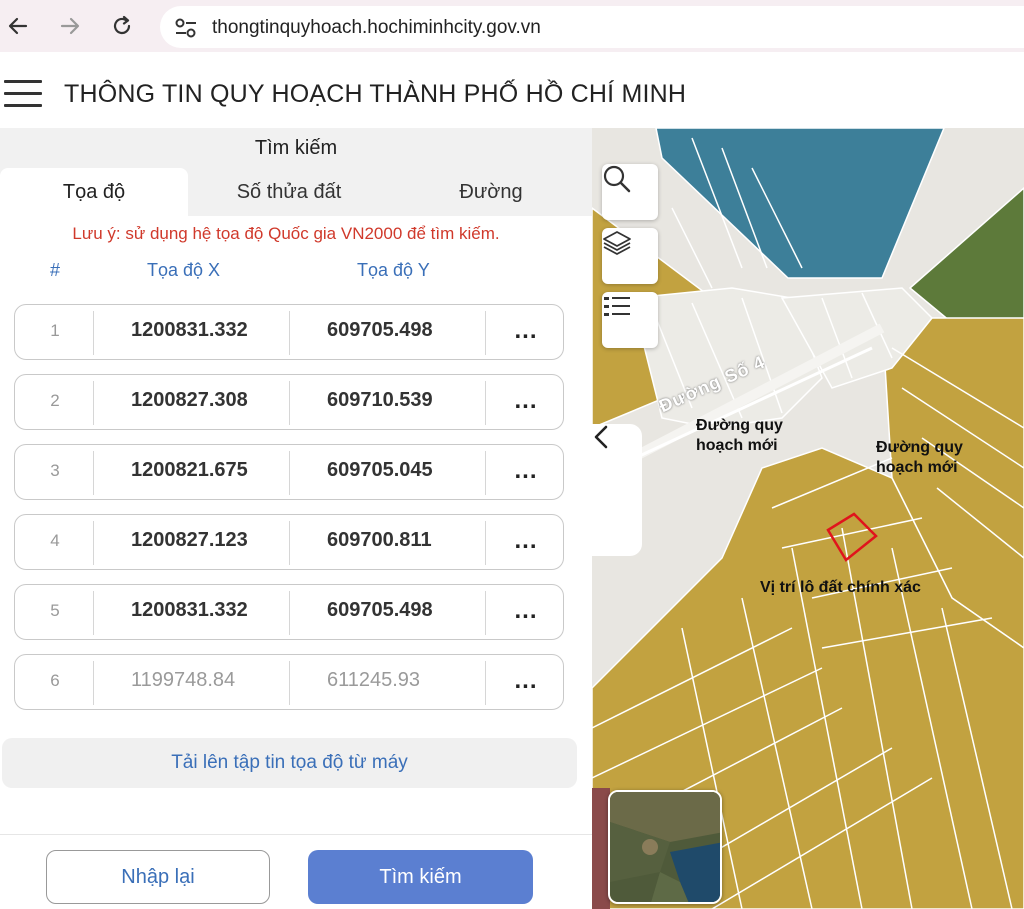  I want to click on collapse-panel-button, so click(617, 490).